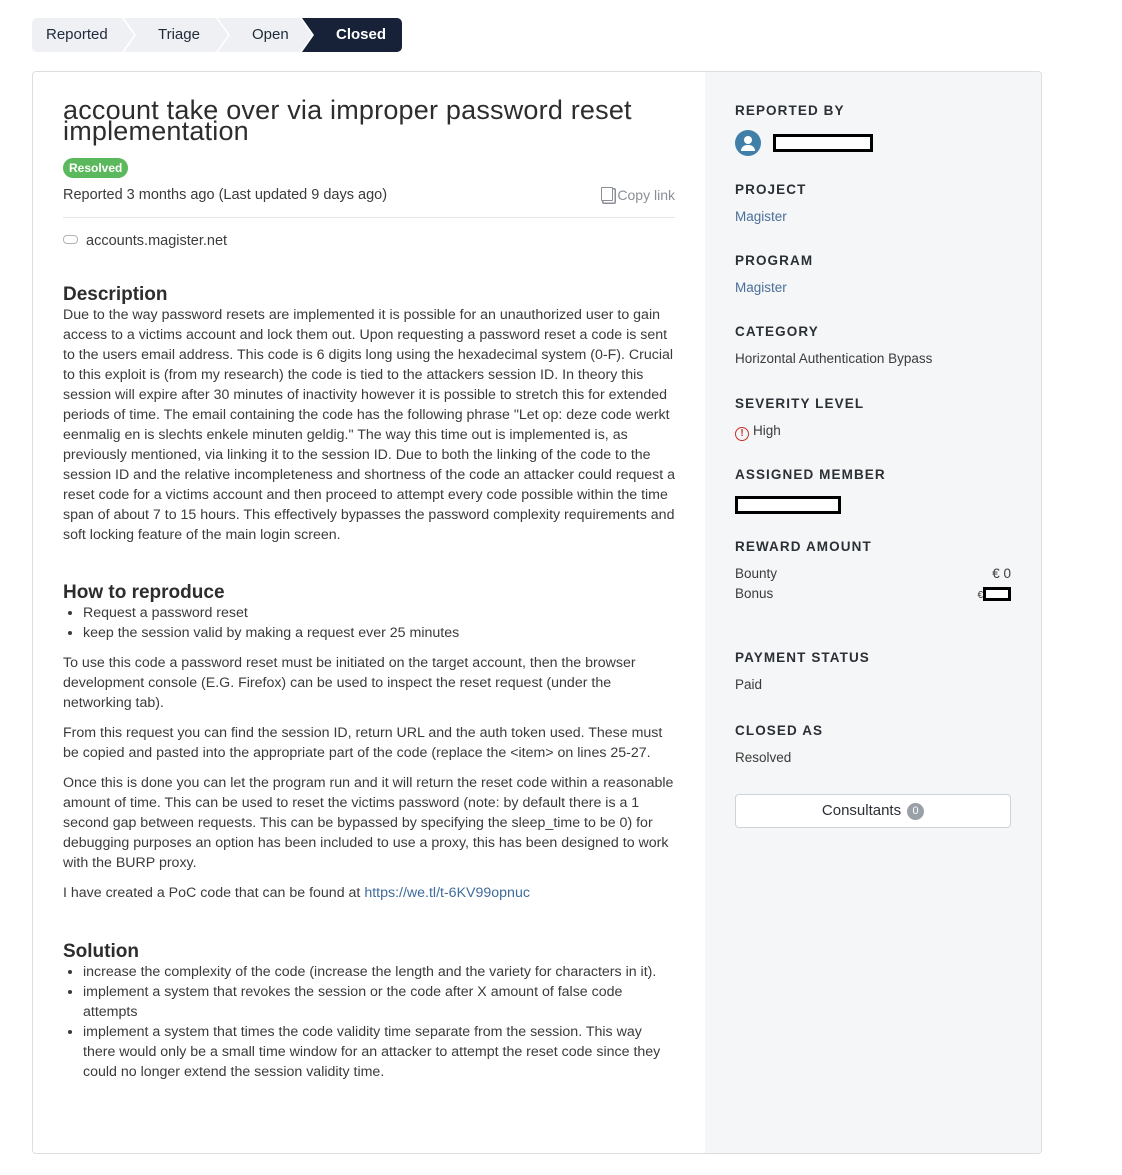 The width and height of the screenshot is (1122, 1175). I want to click on payment-value: Paid, so click(749, 684).